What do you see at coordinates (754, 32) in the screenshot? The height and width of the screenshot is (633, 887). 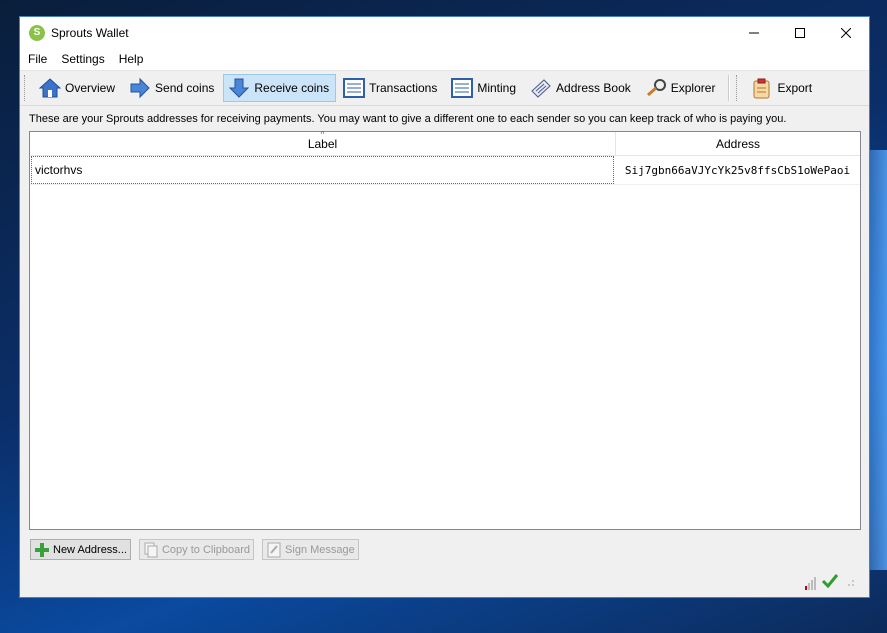 I see `minimize-icon` at bounding box center [754, 32].